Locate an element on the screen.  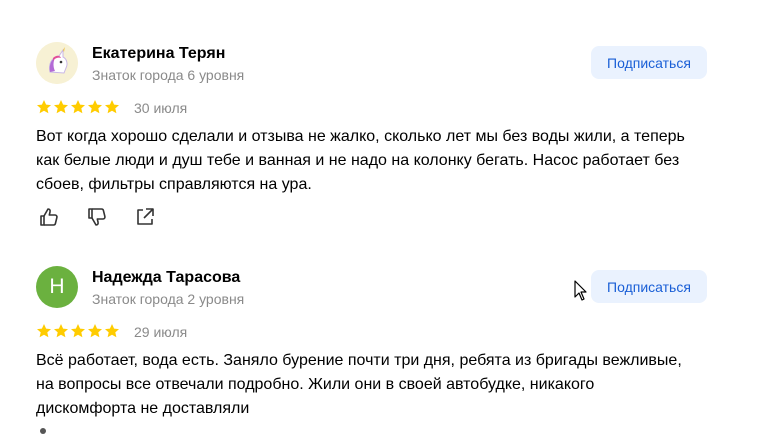
mouse-cursor-icon is located at coordinates (580, 290).